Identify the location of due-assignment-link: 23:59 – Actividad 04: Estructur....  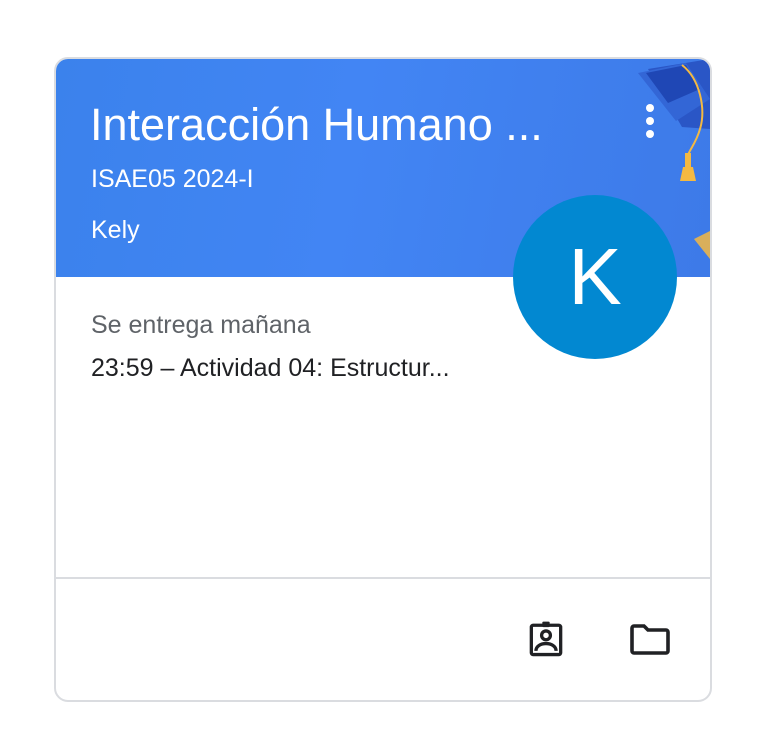
(270, 368).